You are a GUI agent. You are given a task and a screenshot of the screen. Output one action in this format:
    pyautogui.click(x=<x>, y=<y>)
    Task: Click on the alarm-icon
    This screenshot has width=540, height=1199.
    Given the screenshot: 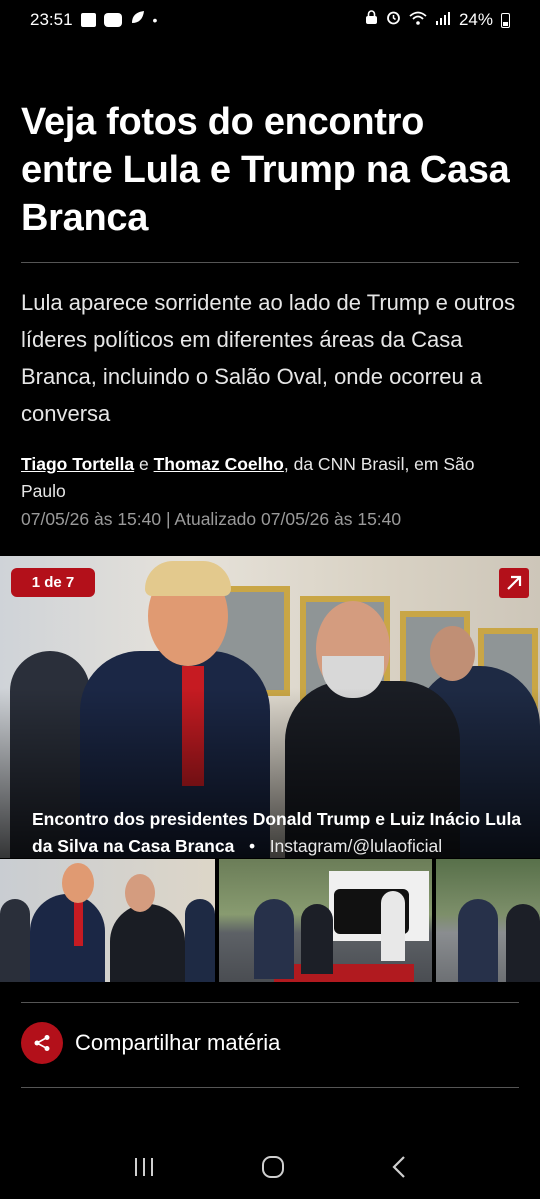 What is the action you would take?
    pyautogui.click(x=393, y=20)
    